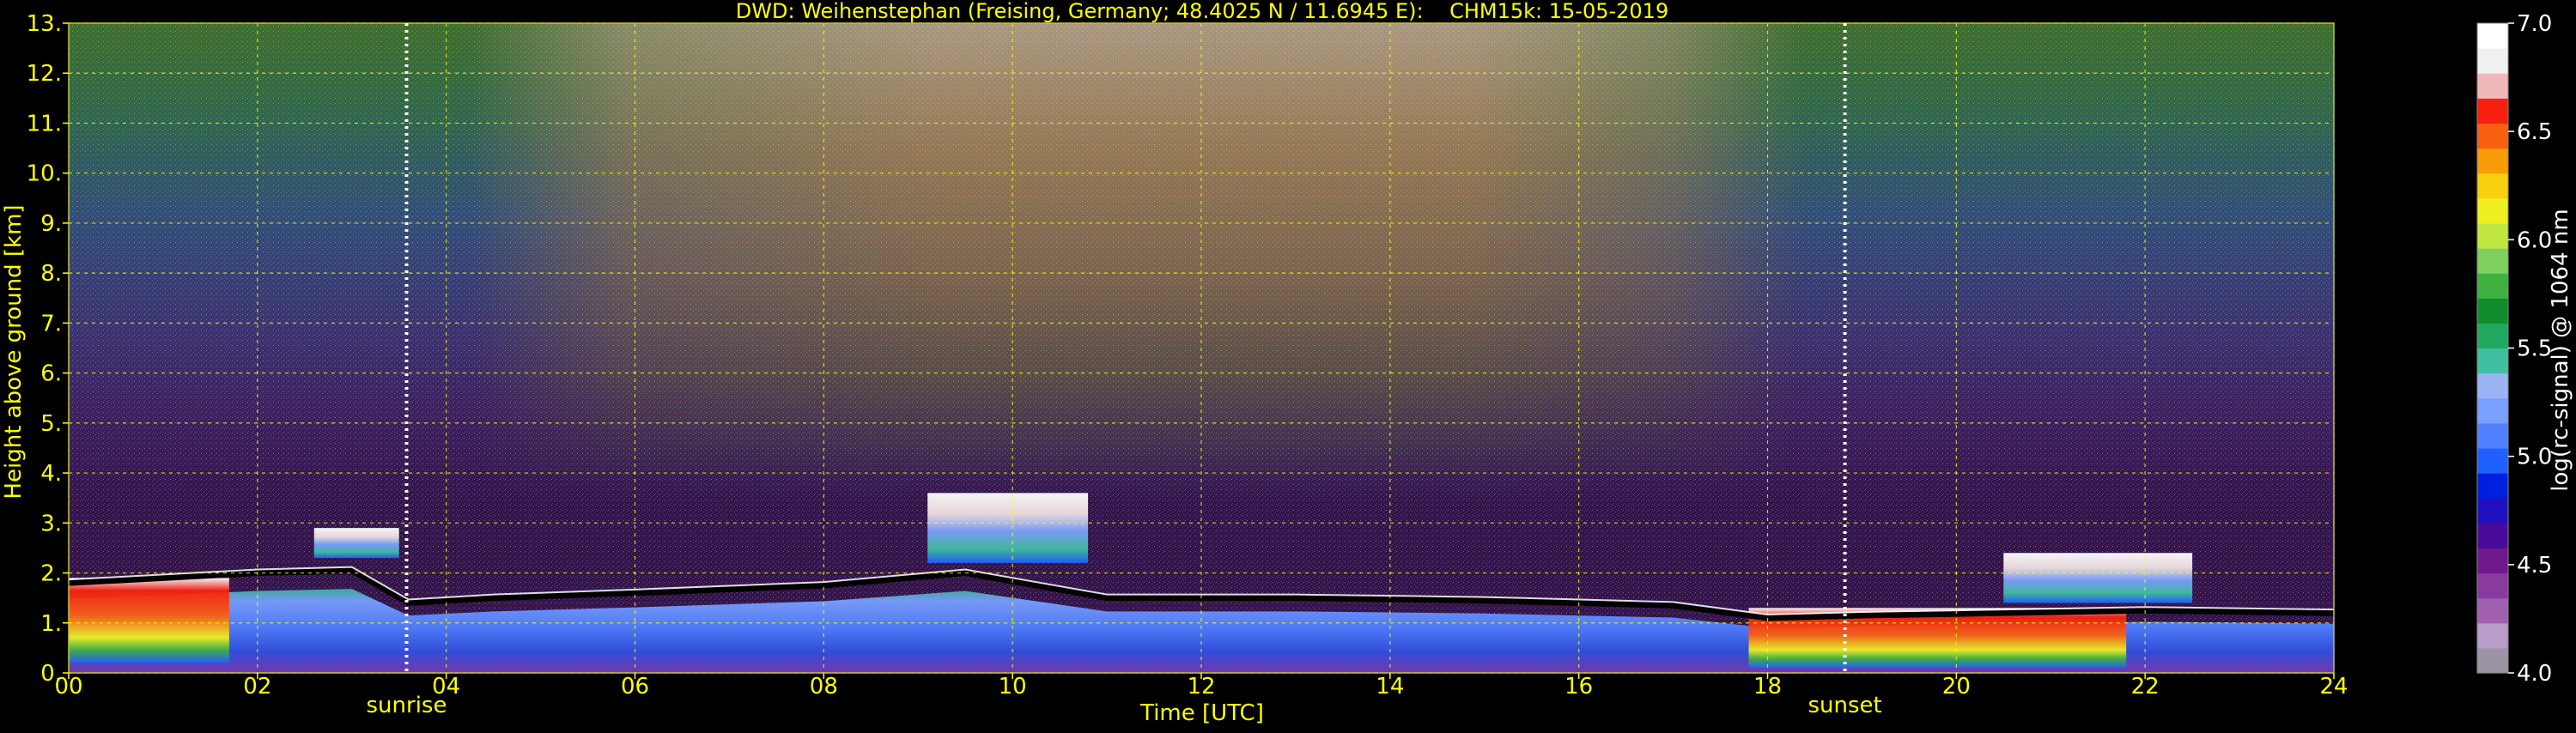  I want to click on y-tick-label: 0., so click(51, 674).